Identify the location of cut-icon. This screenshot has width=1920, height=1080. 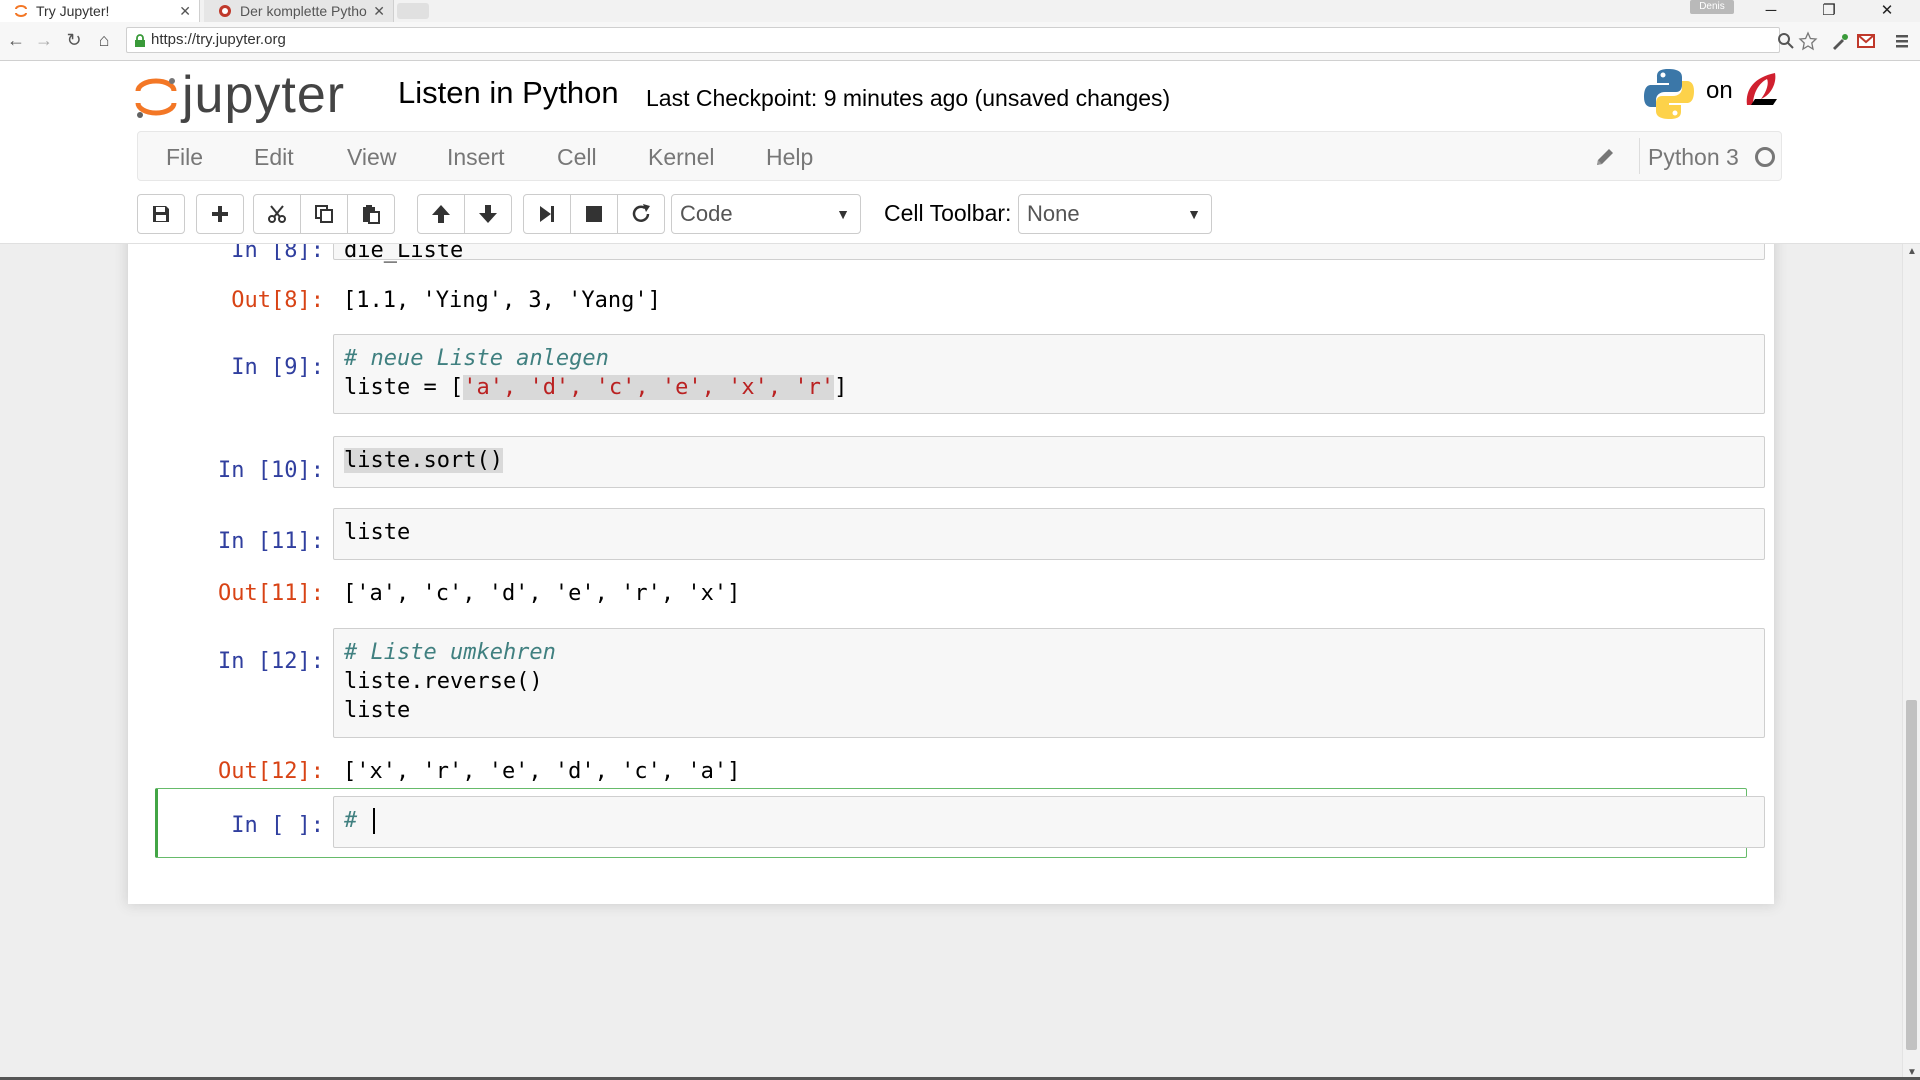
(277, 214).